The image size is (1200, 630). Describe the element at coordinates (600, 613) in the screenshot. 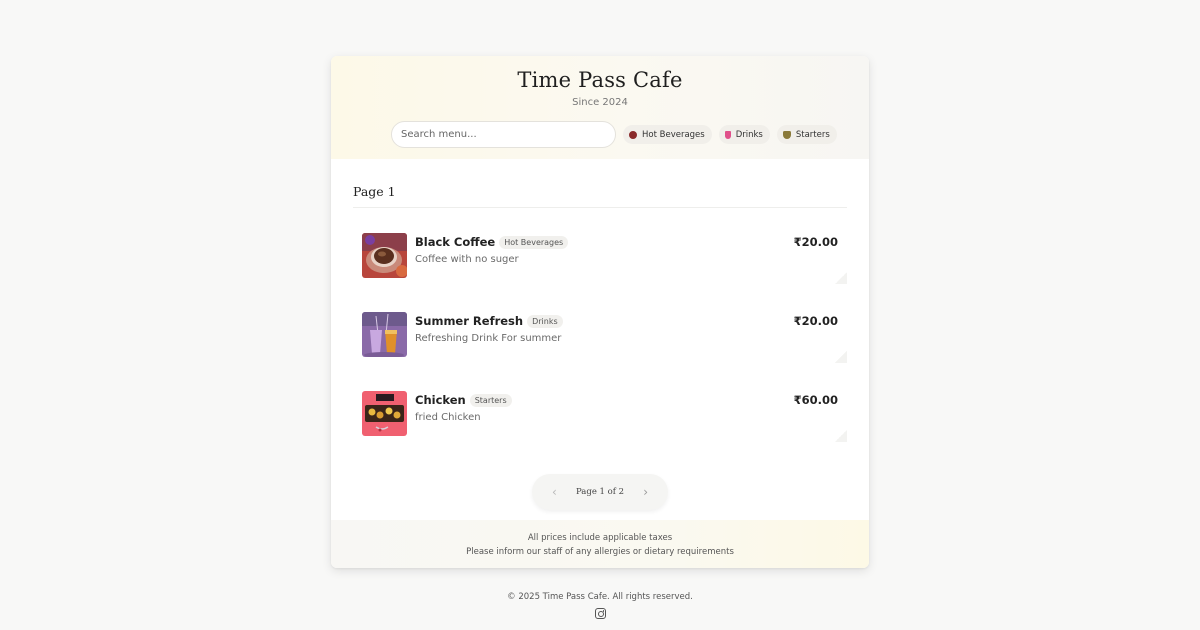

I see `instagram-icon` at that location.